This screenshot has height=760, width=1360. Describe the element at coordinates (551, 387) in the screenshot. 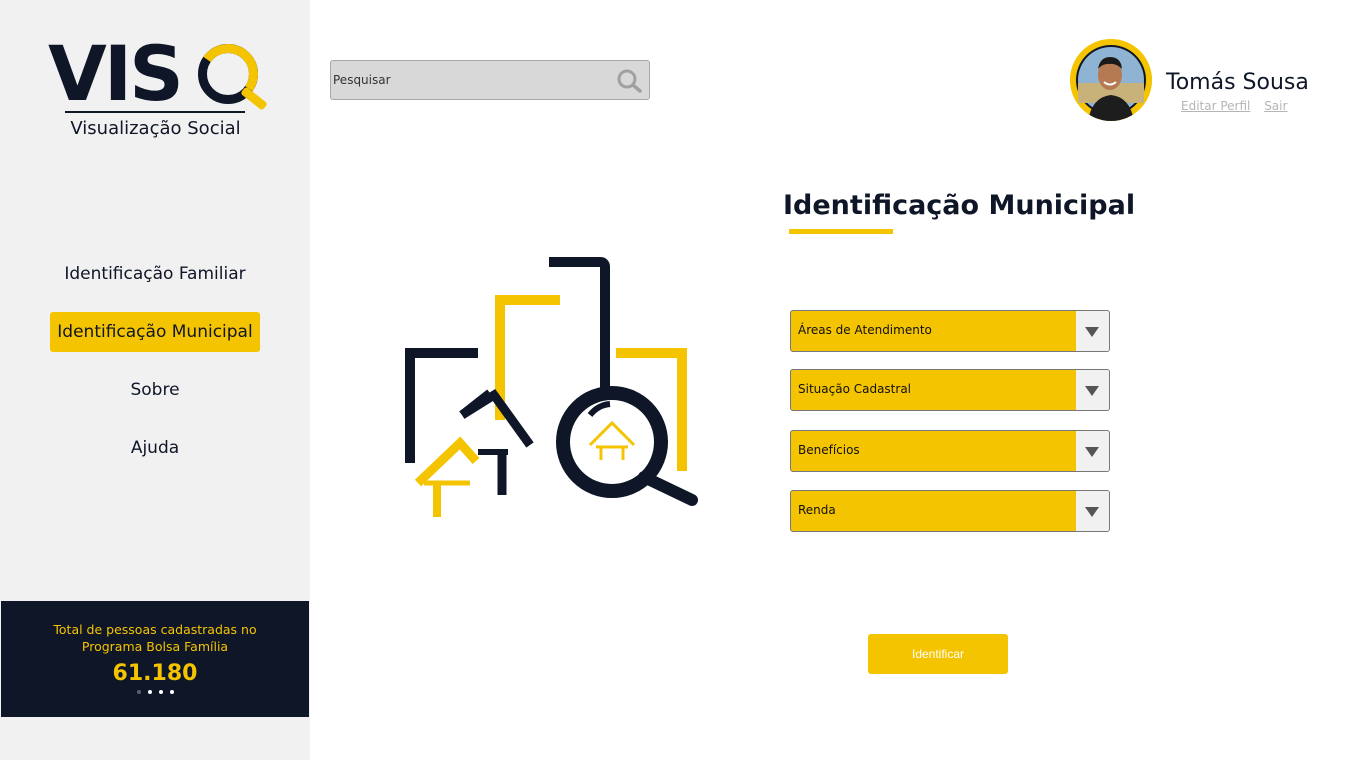

I see `municipal-search-illustration` at that location.